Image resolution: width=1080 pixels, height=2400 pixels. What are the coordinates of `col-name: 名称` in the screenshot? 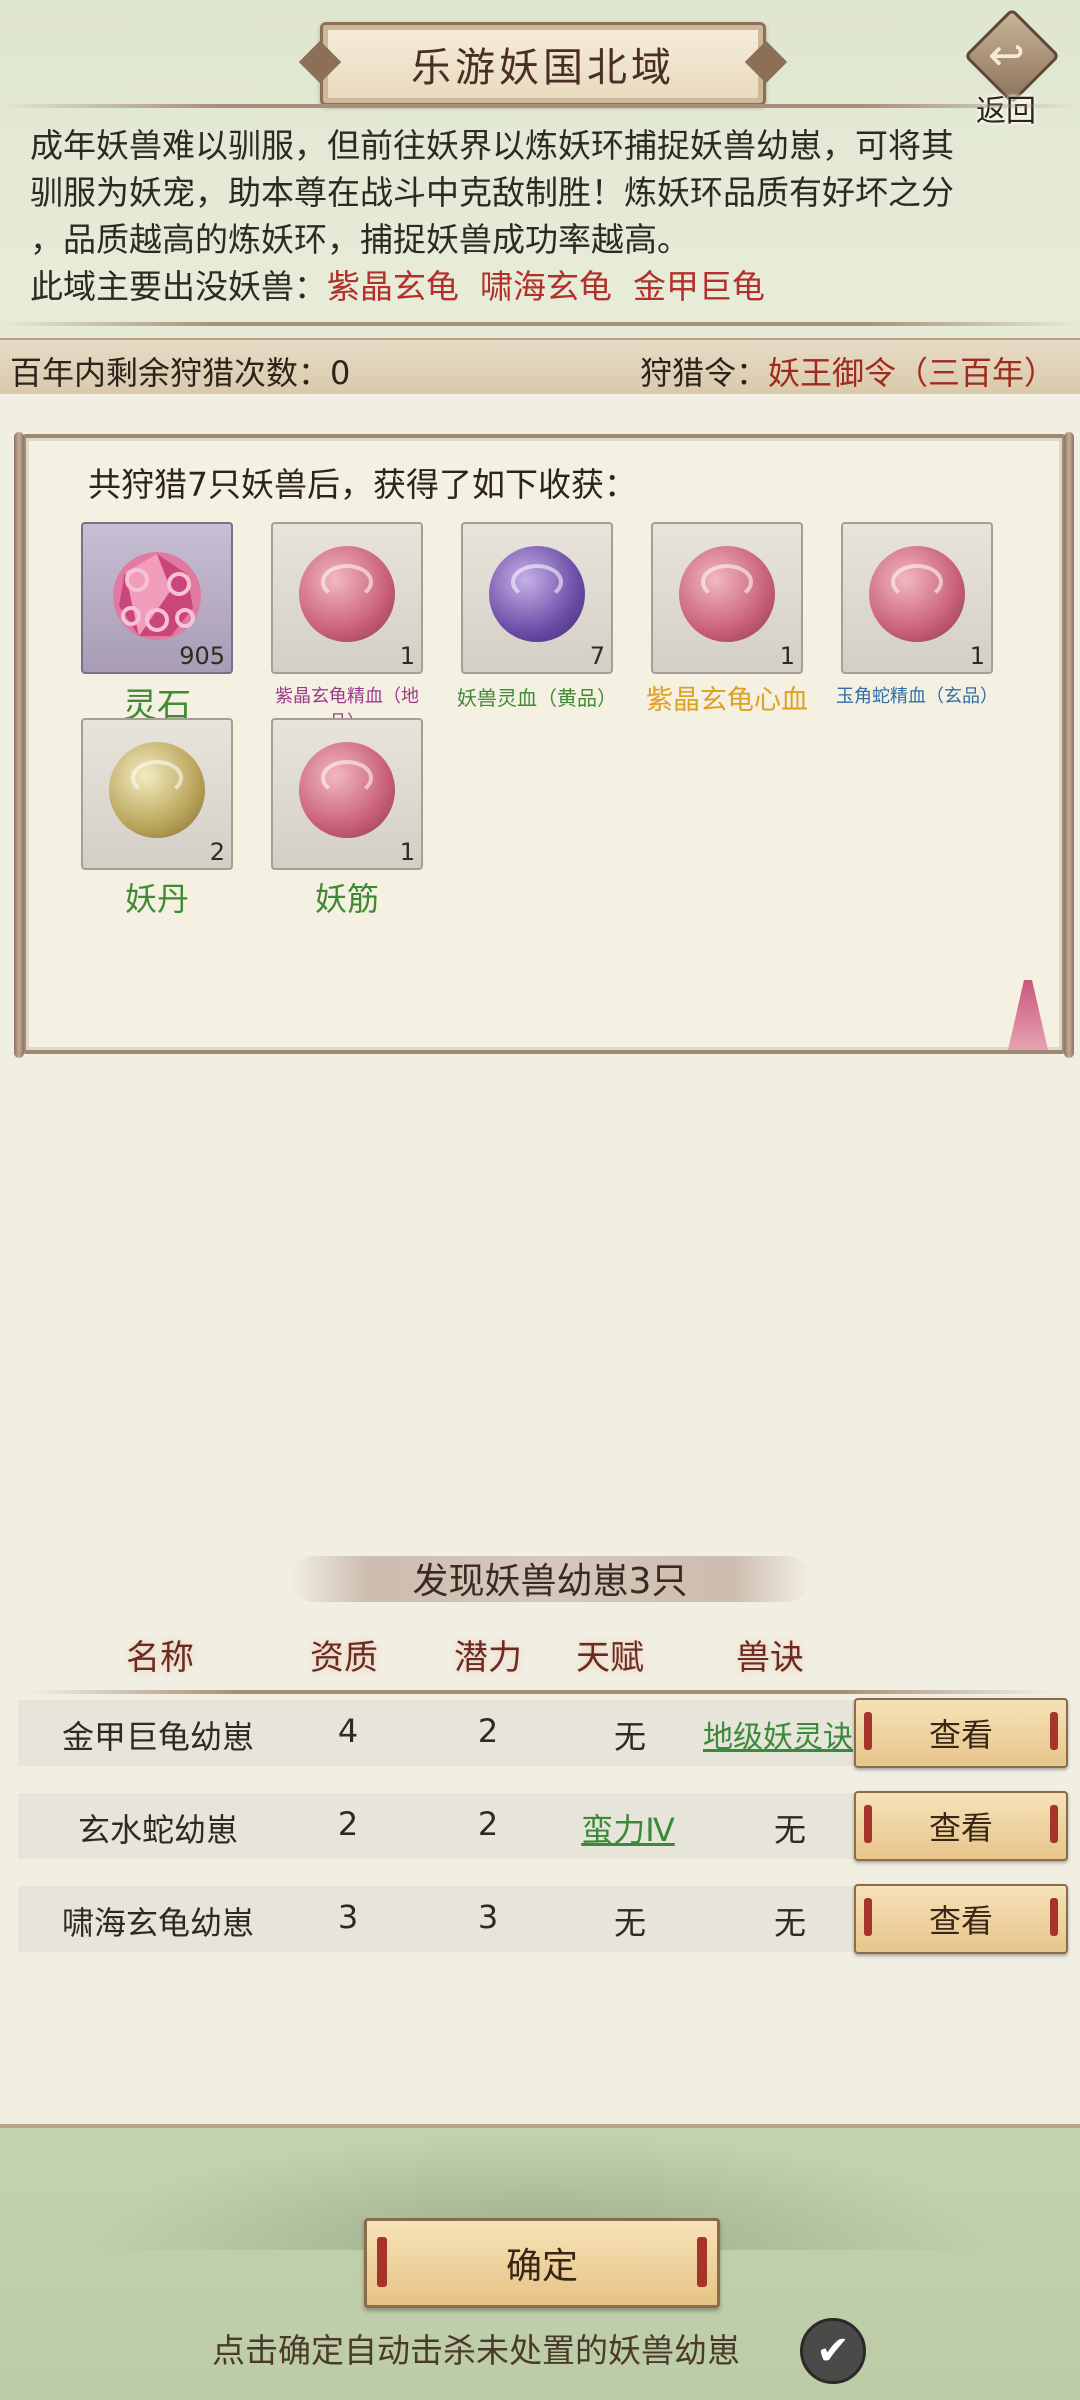 It's located at (160, 1658).